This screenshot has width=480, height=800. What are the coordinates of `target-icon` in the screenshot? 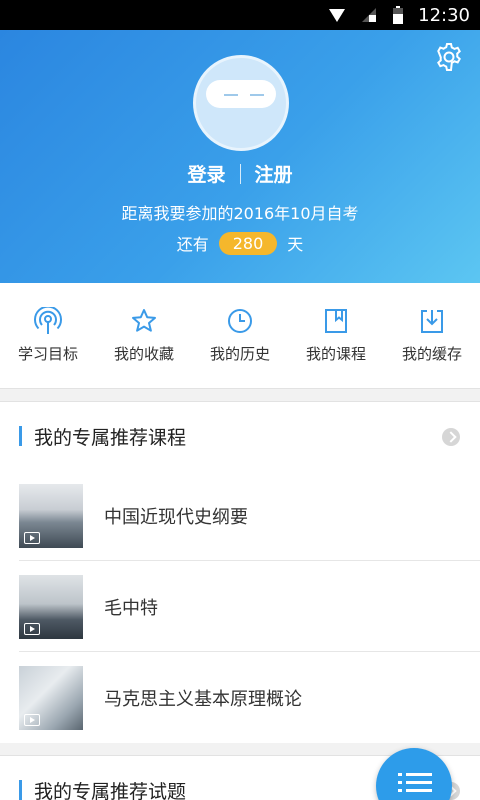 It's located at (48, 320).